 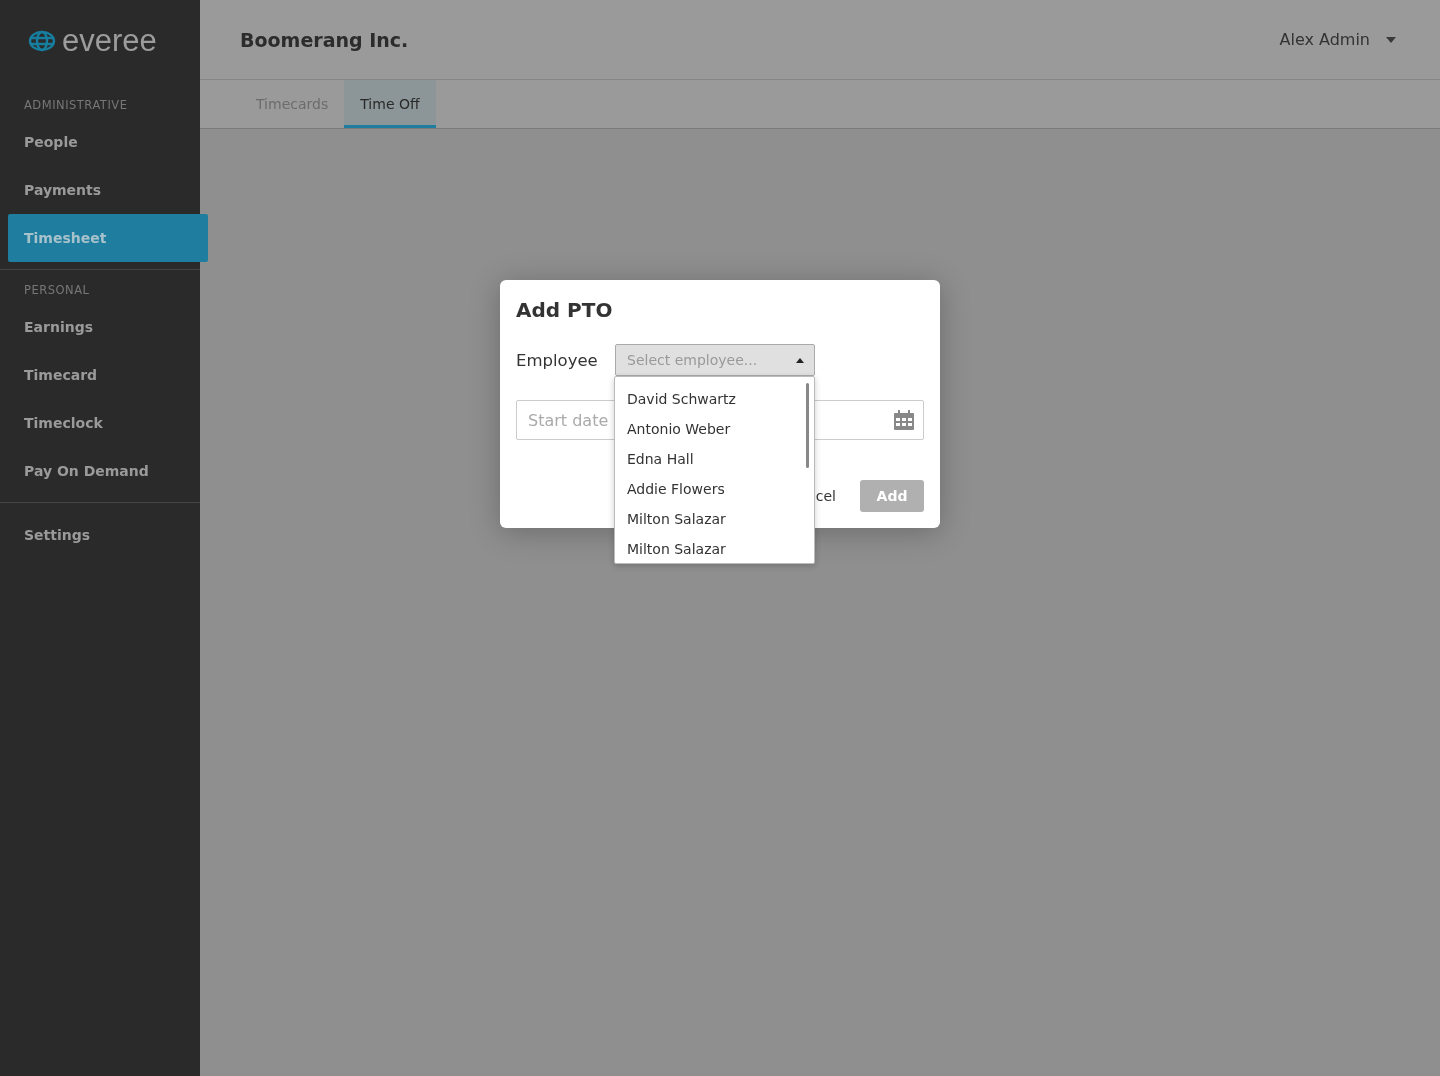 What do you see at coordinates (557, 360) in the screenshot?
I see `employee-label: Employee` at bounding box center [557, 360].